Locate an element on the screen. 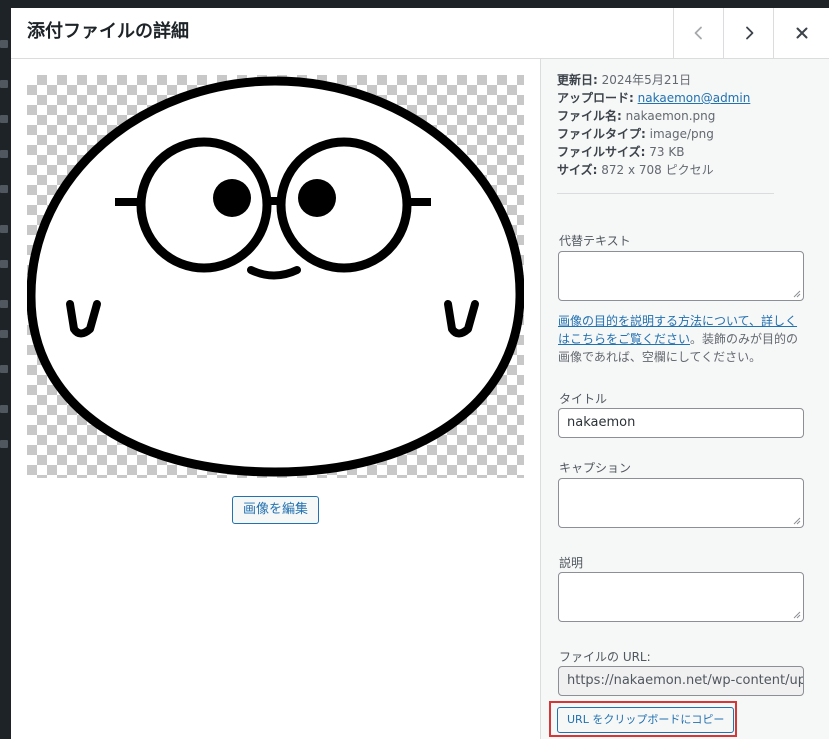  next-attachment-button is located at coordinates (748, 33).